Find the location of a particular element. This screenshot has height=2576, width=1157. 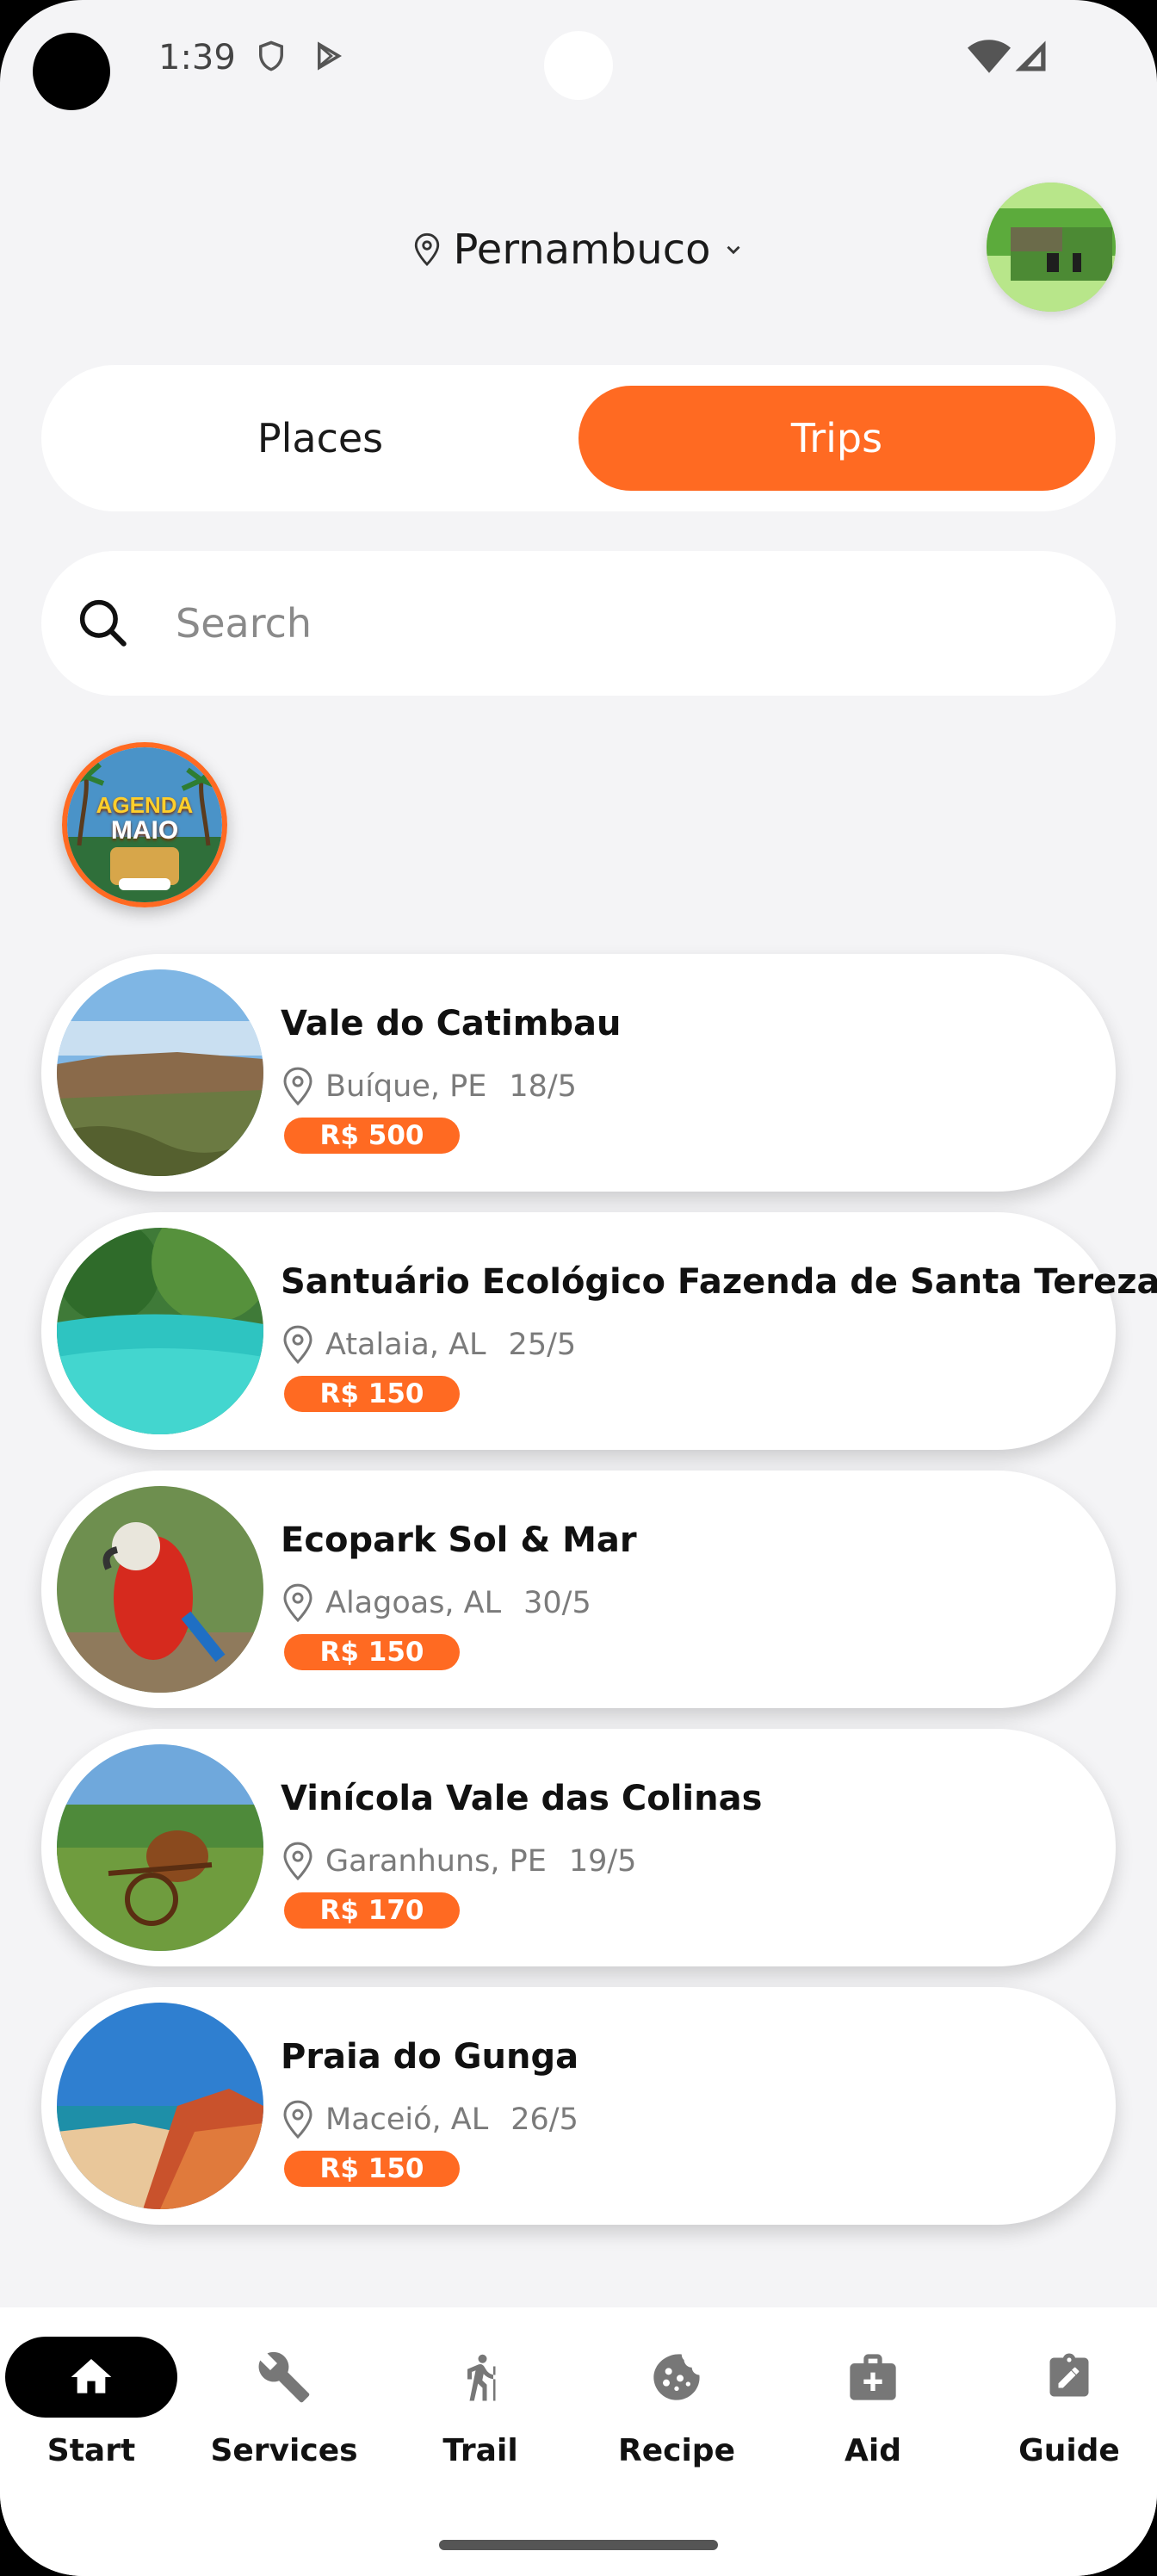

story-agenda-maio: AGENDA MAIO is located at coordinates (145, 824).